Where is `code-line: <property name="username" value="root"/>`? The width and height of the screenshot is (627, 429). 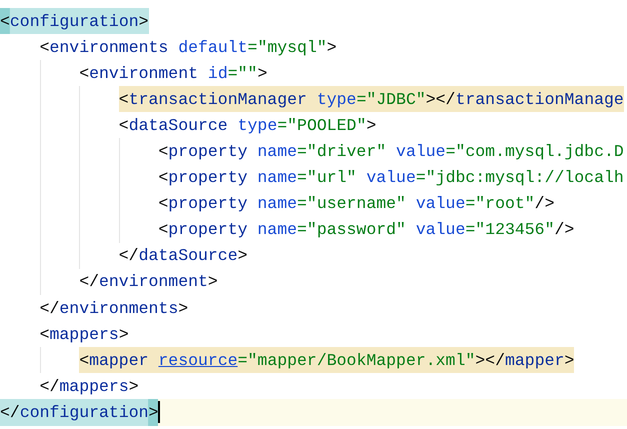 code-line: <property name="username" value="root"/> is located at coordinates (356, 204).